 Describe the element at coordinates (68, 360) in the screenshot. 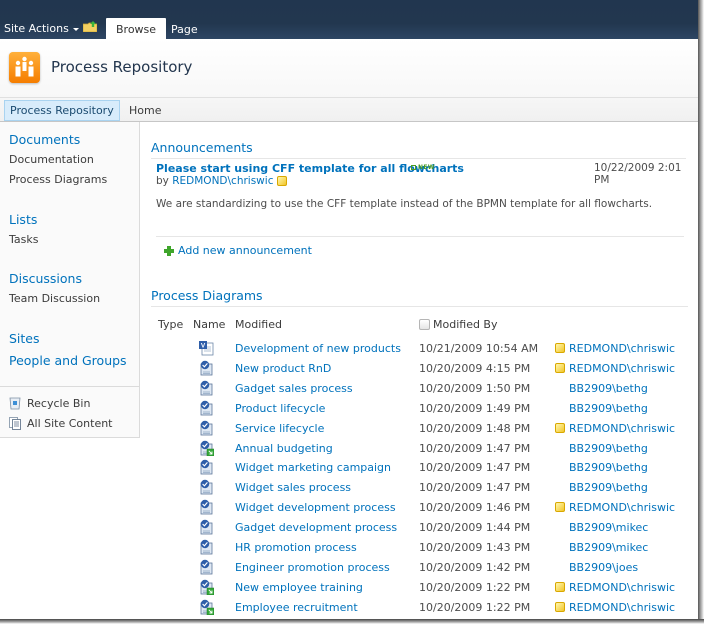

I see `ql-heading-people-and-groups: People and Groups` at that location.